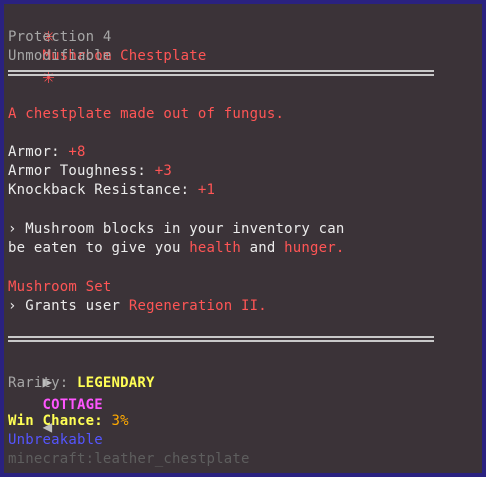 This screenshot has height=477, width=486. Describe the element at coordinates (68, 421) in the screenshot. I see `win-chance-line: Win Chance: 3%` at that location.